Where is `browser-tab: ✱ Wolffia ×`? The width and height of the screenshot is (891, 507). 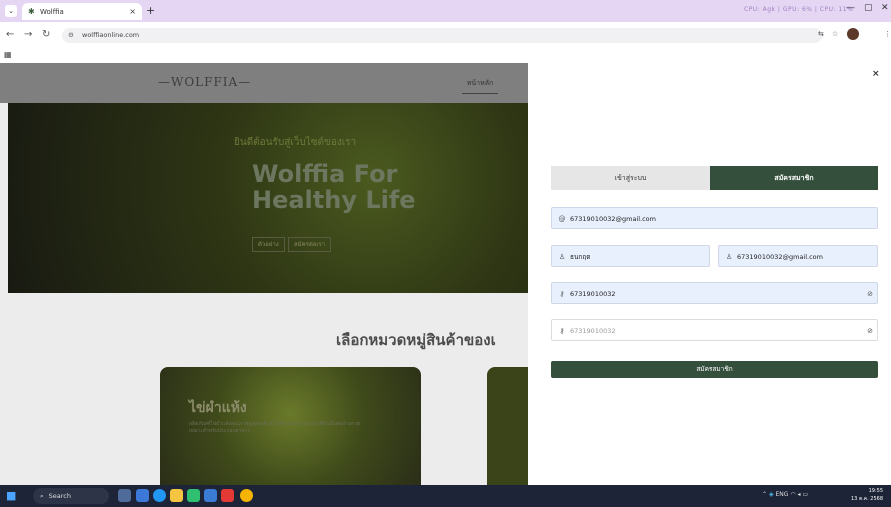 browser-tab: ✱ Wolffia × is located at coordinates (82, 11).